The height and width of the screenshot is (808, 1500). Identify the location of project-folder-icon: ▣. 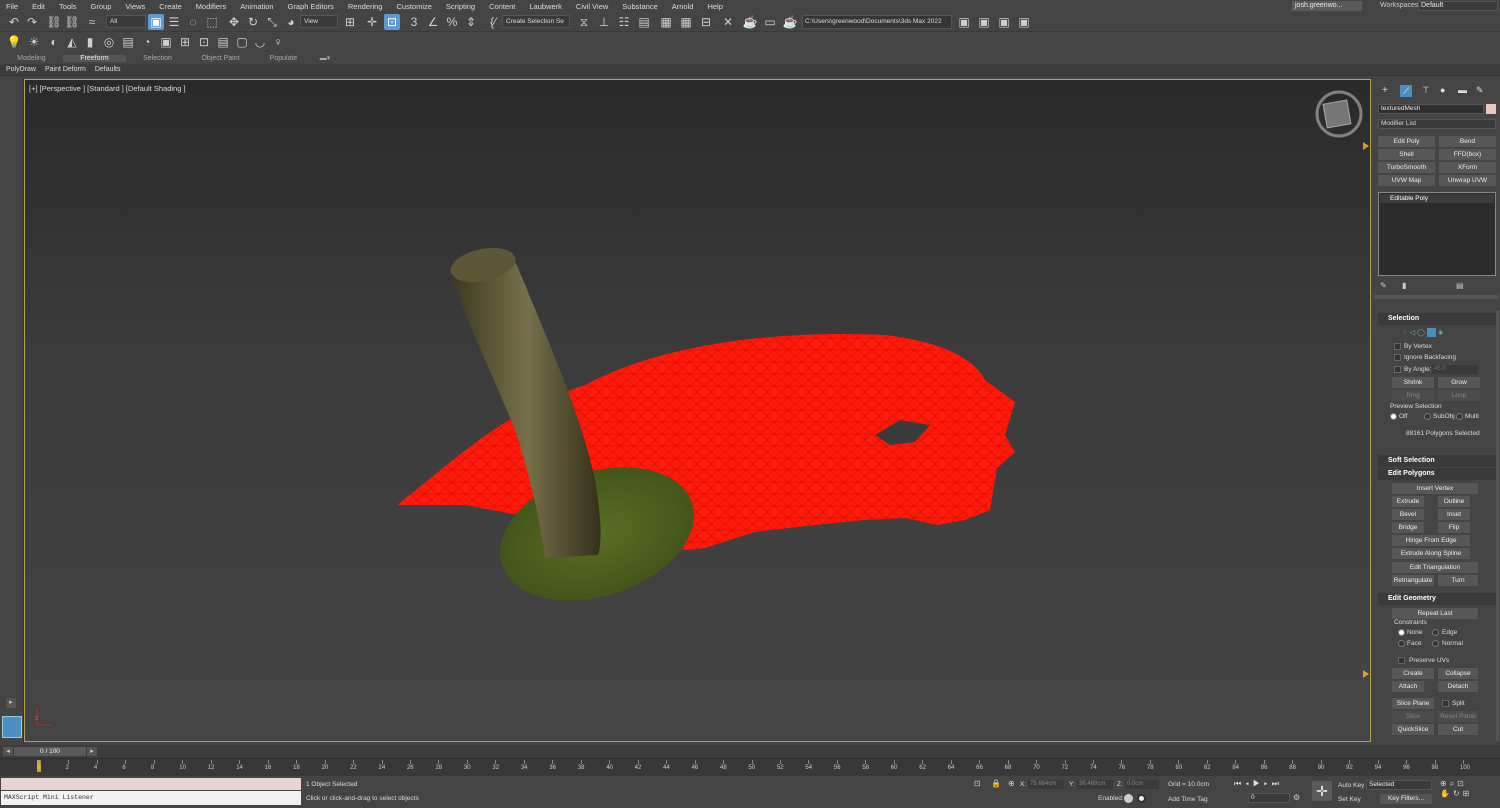
(964, 22).